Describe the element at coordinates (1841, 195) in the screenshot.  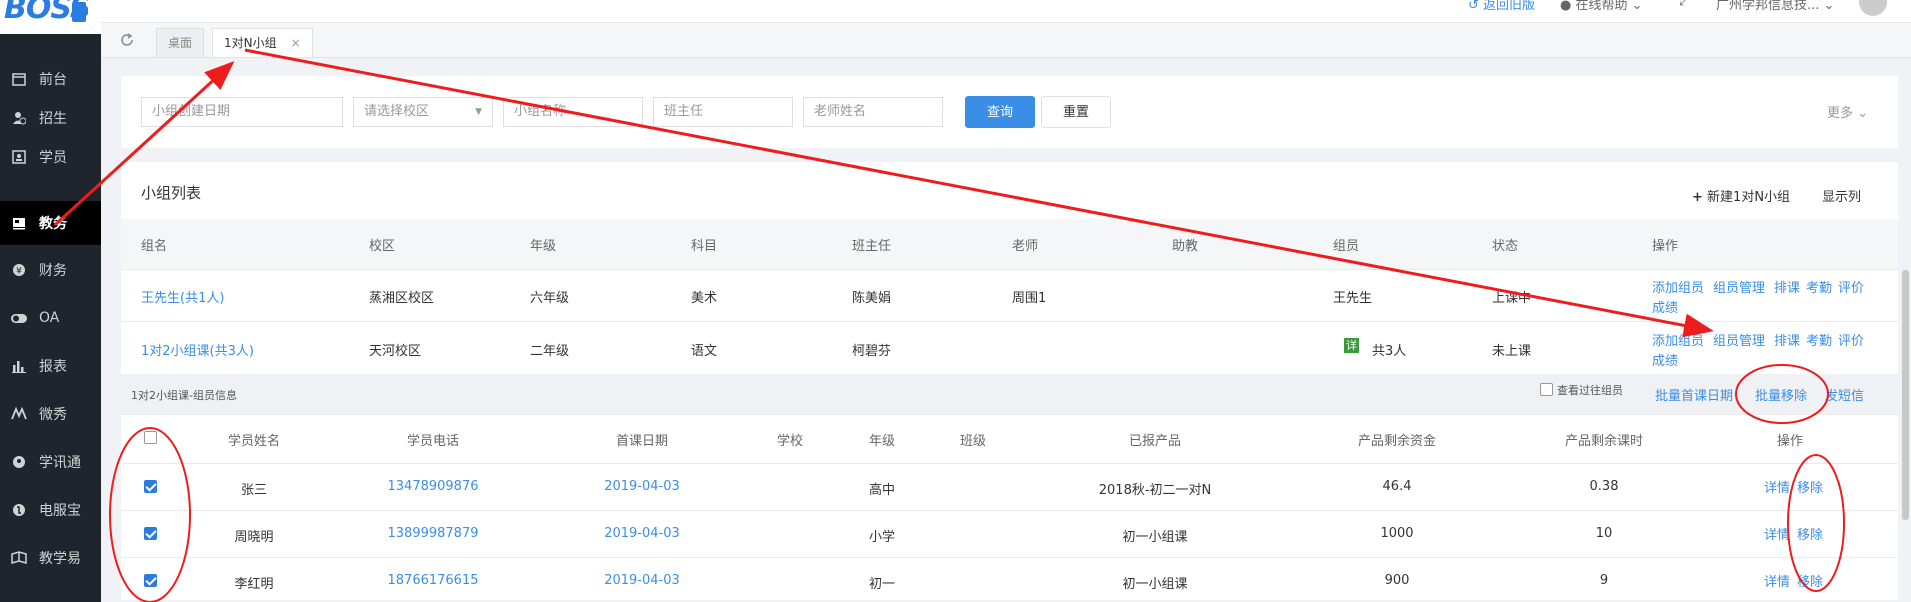
I see `display-columns-button: 显示列` at that location.